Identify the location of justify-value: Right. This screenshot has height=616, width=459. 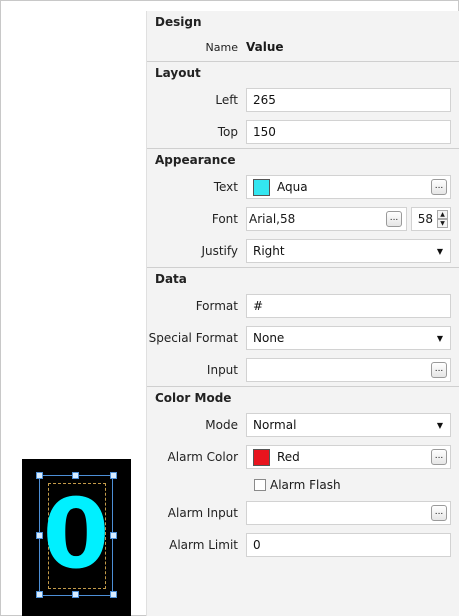
(269, 251).